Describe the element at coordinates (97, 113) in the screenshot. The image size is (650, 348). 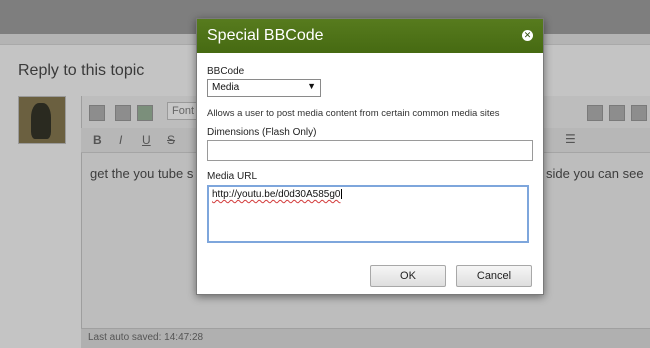
I see `source-icon` at that location.